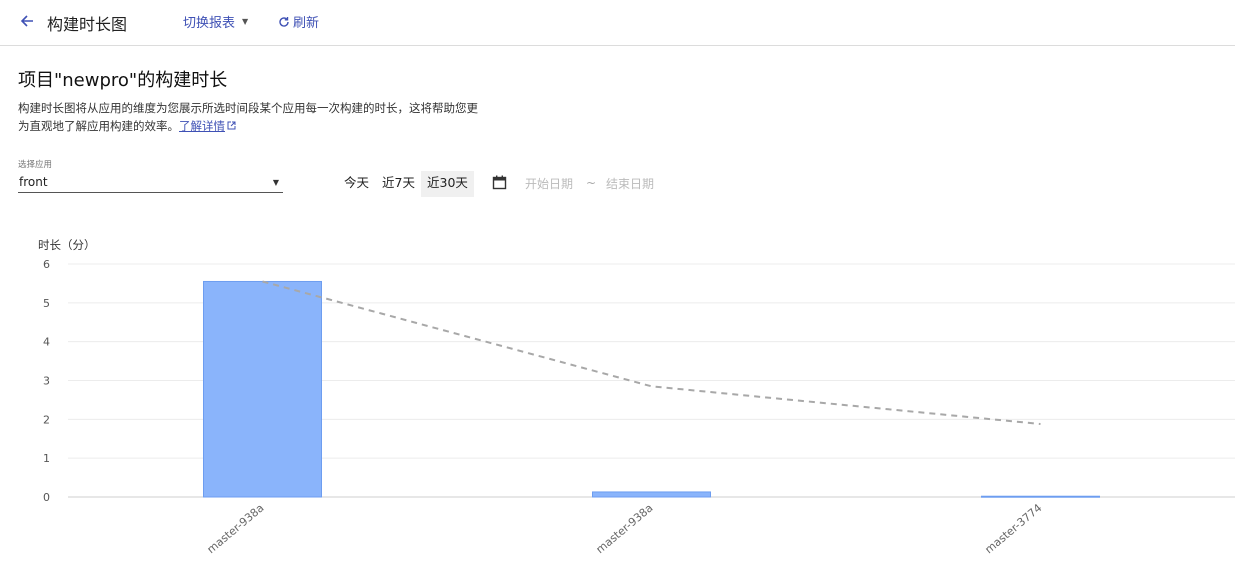 The image size is (1235, 576). Describe the element at coordinates (46, 458) in the screenshot. I see `y-tick-label: 1` at that location.